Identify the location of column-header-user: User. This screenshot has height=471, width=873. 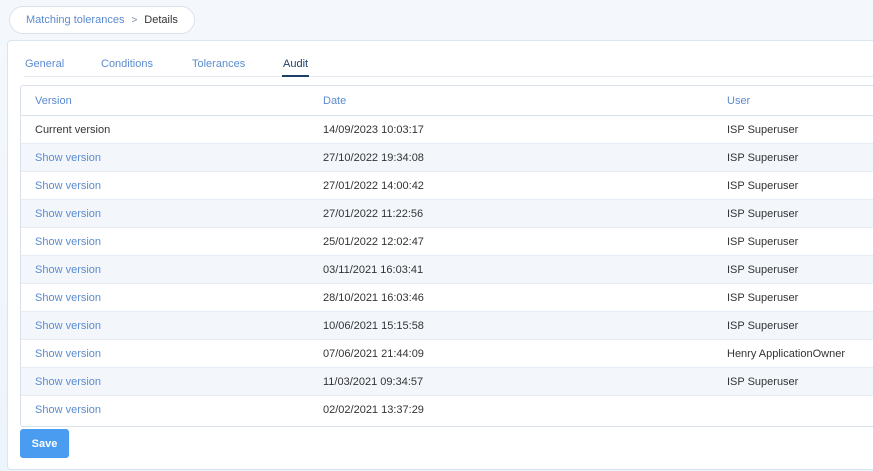
(738, 101).